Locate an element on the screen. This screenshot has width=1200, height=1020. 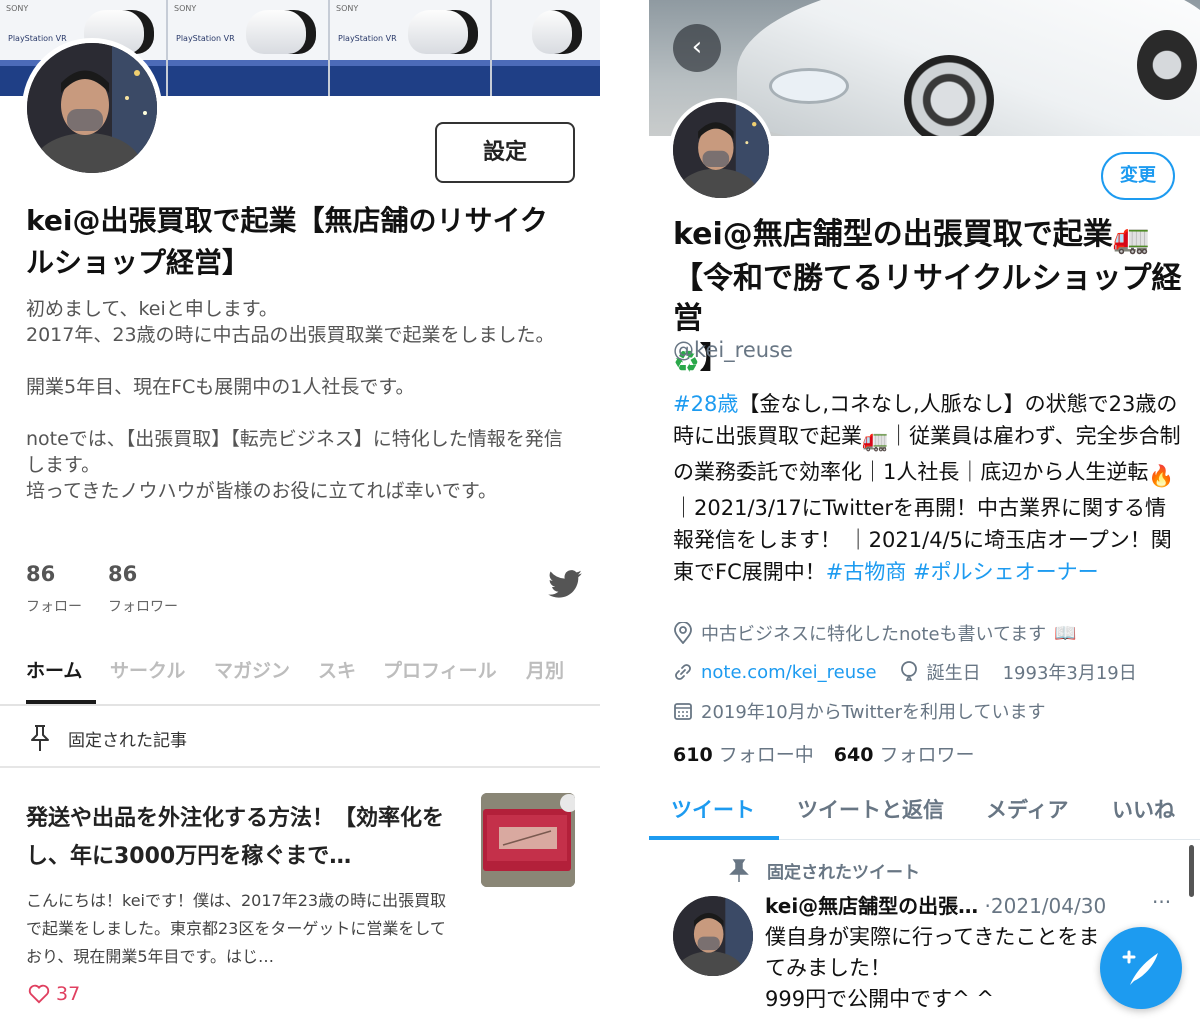
balloon-icon is located at coordinates (908, 671).